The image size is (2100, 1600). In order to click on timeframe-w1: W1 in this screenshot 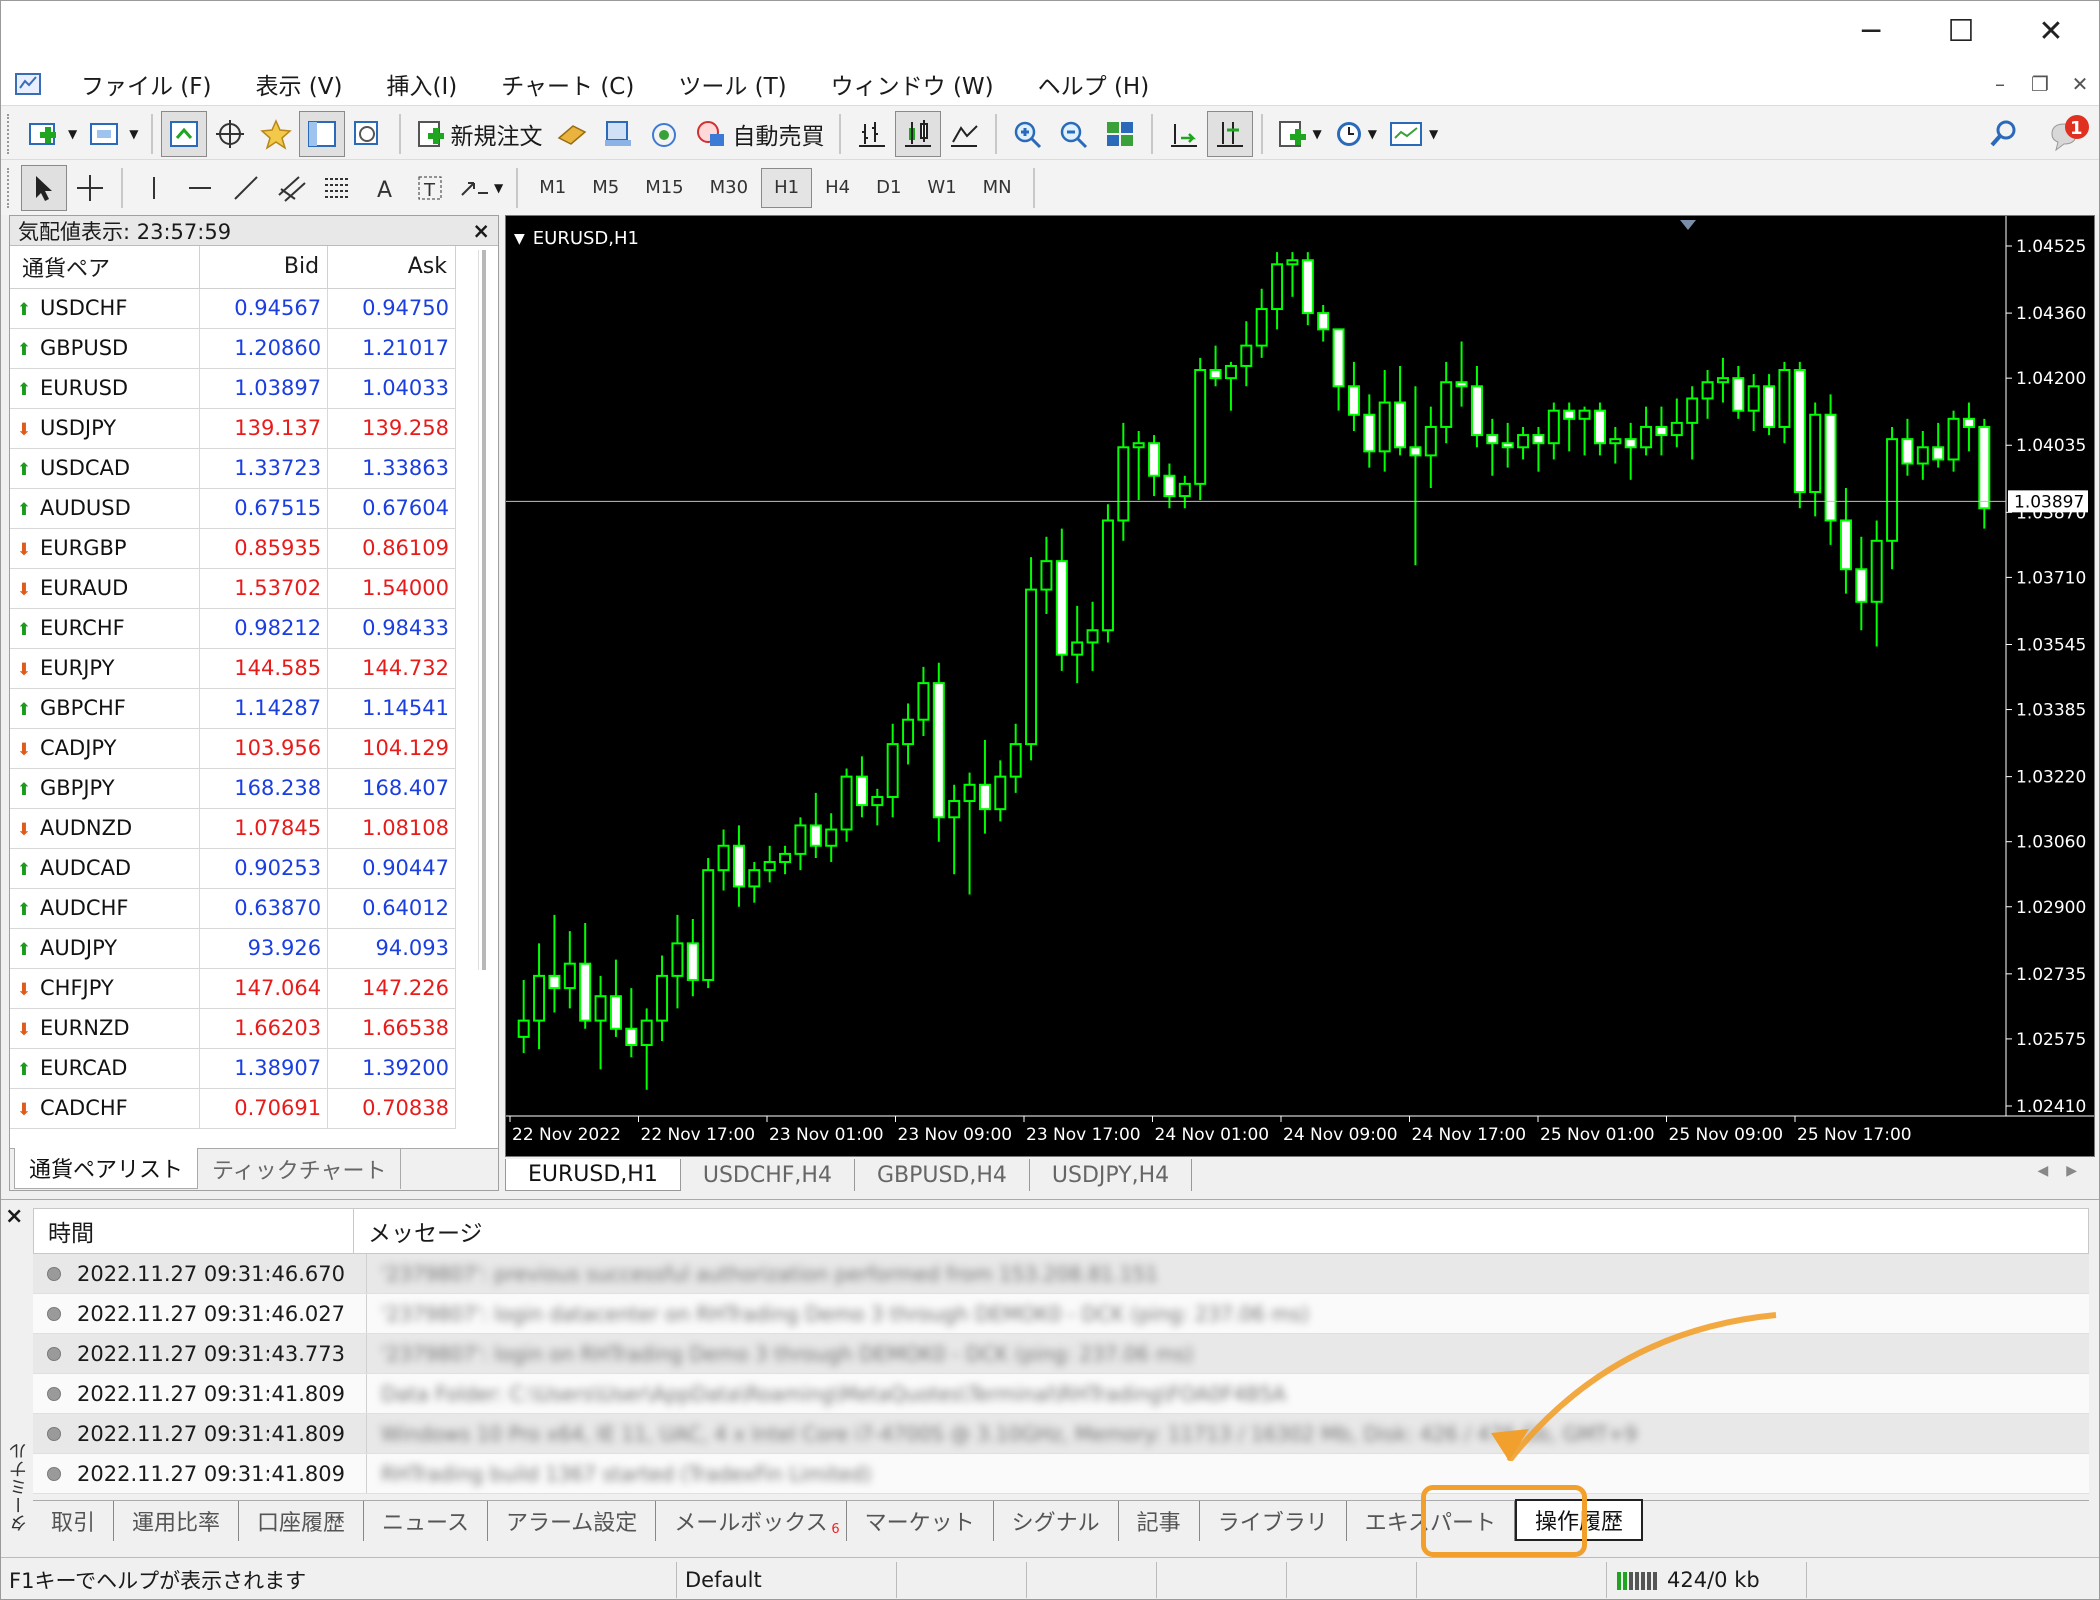, I will do `click(941, 188)`.